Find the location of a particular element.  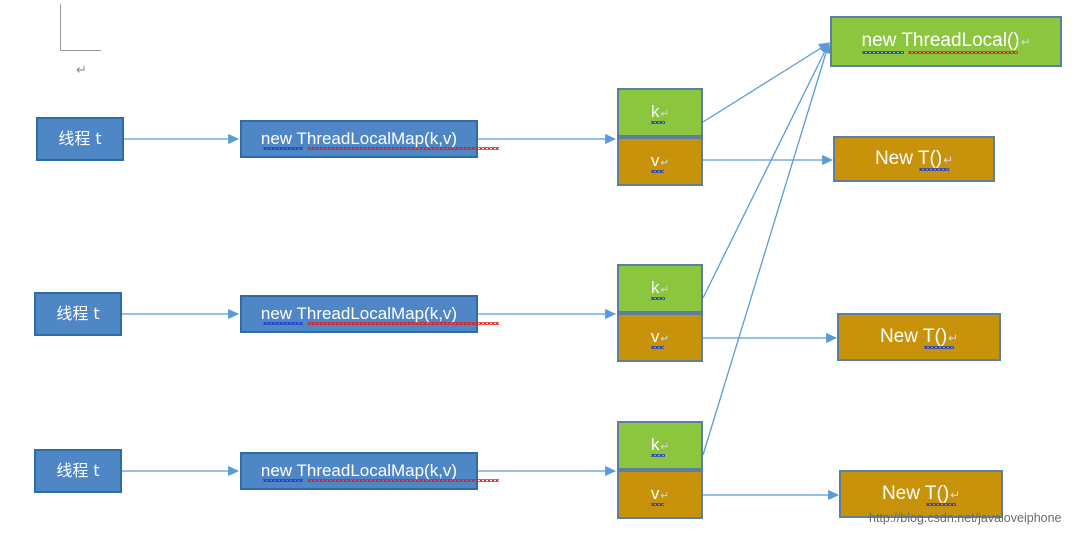

key-box-1: k↵ is located at coordinates (660, 112).